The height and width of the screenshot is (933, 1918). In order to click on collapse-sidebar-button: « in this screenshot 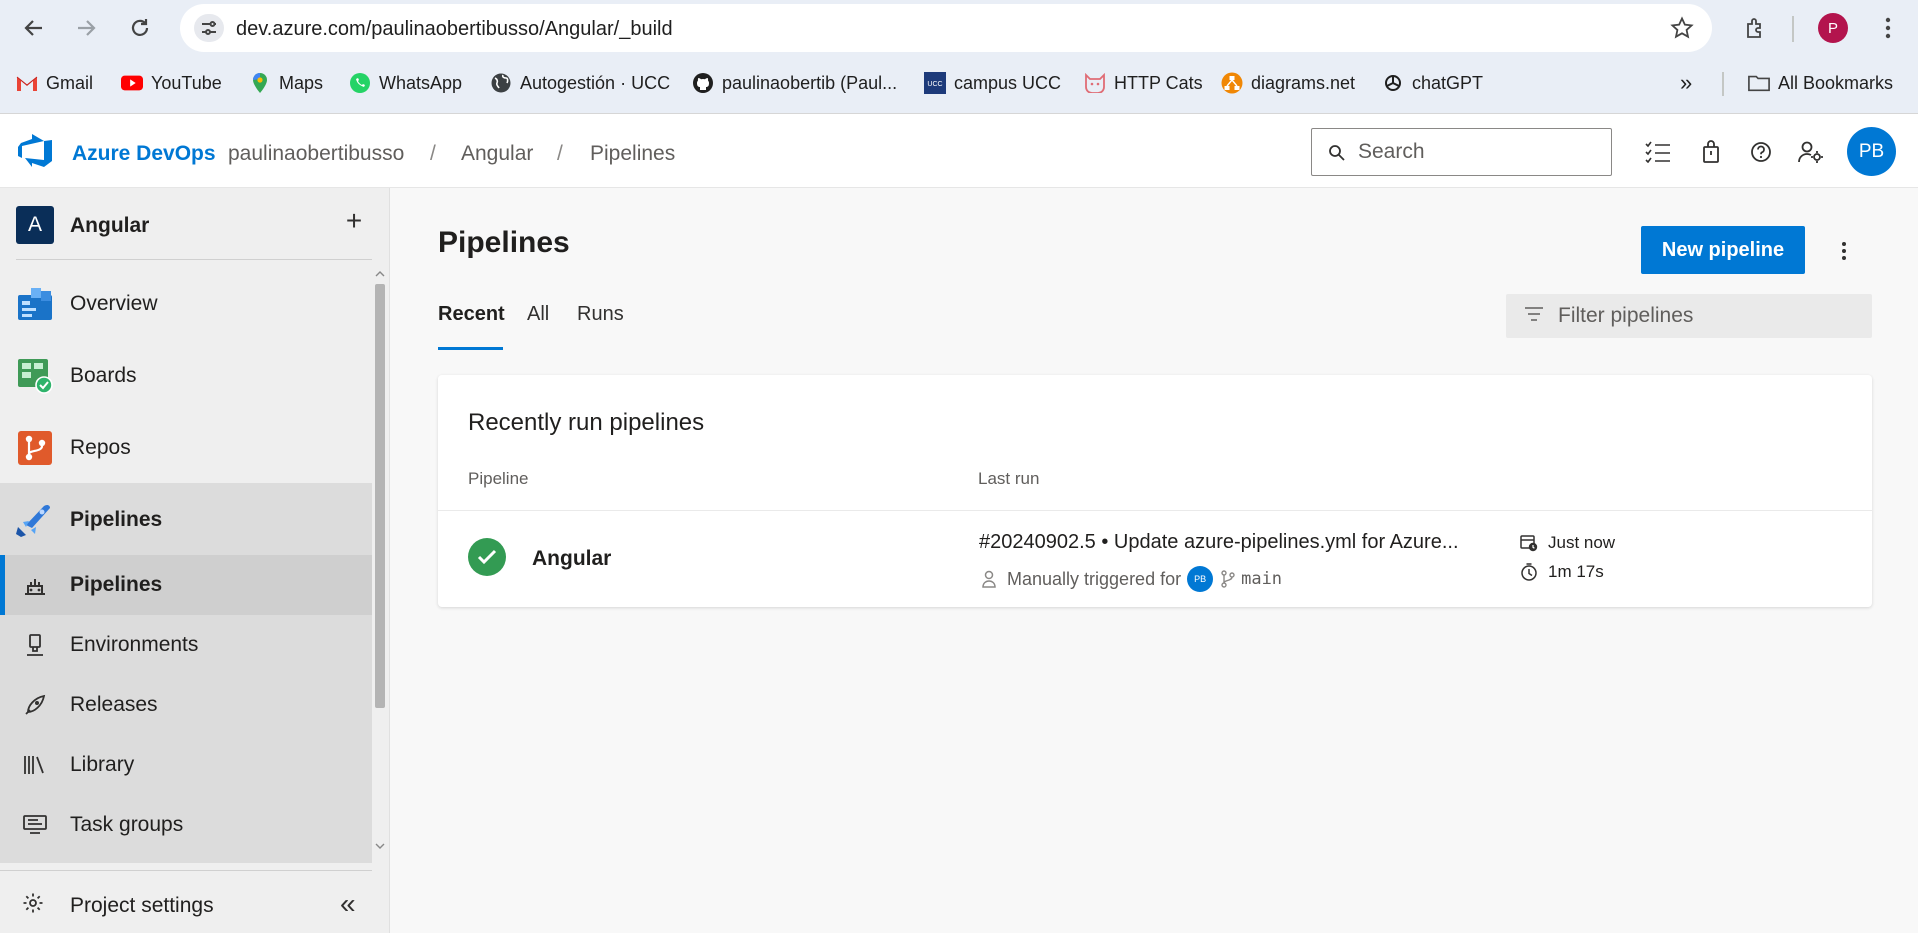, I will do `click(348, 904)`.